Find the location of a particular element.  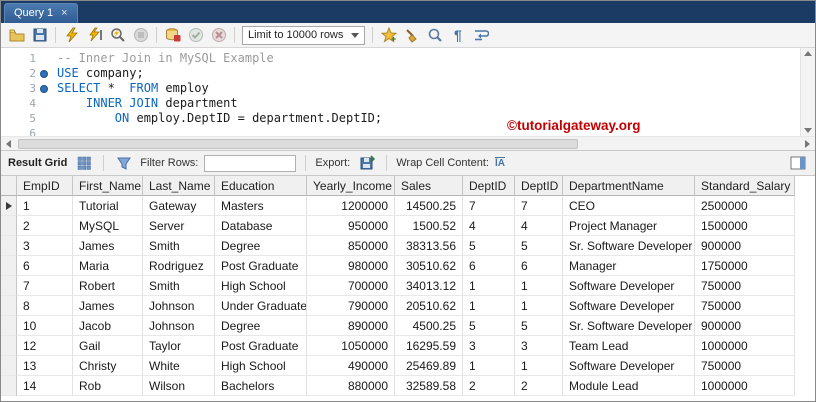

cell: 38313.56 is located at coordinates (429, 246).